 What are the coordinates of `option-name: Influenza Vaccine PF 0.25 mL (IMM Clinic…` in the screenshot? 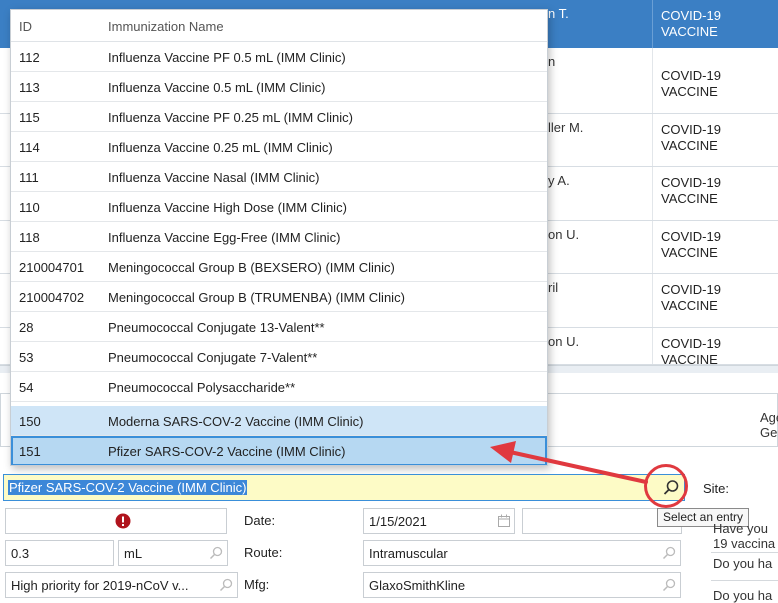 It's located at (230, 117).